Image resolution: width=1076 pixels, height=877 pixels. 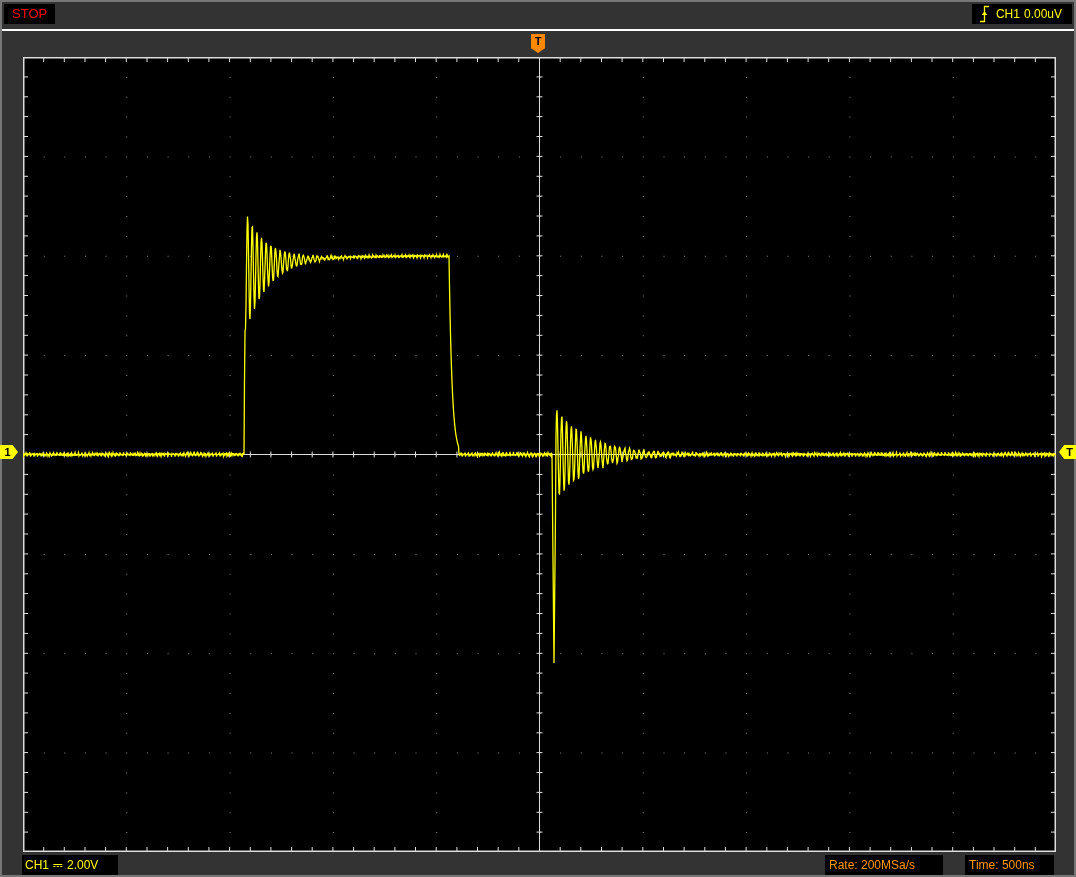 I want to click on volts-per-division: 2.00V, so click(x=83, y=865).